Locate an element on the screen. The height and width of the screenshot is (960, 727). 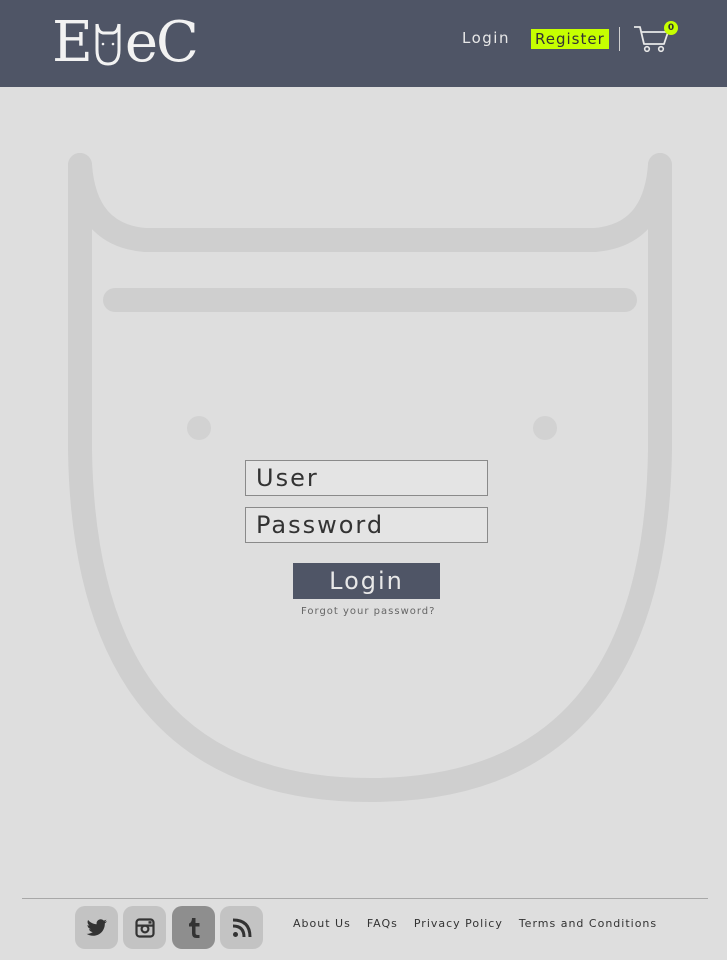
user-input is located at coordinates (366, 478).